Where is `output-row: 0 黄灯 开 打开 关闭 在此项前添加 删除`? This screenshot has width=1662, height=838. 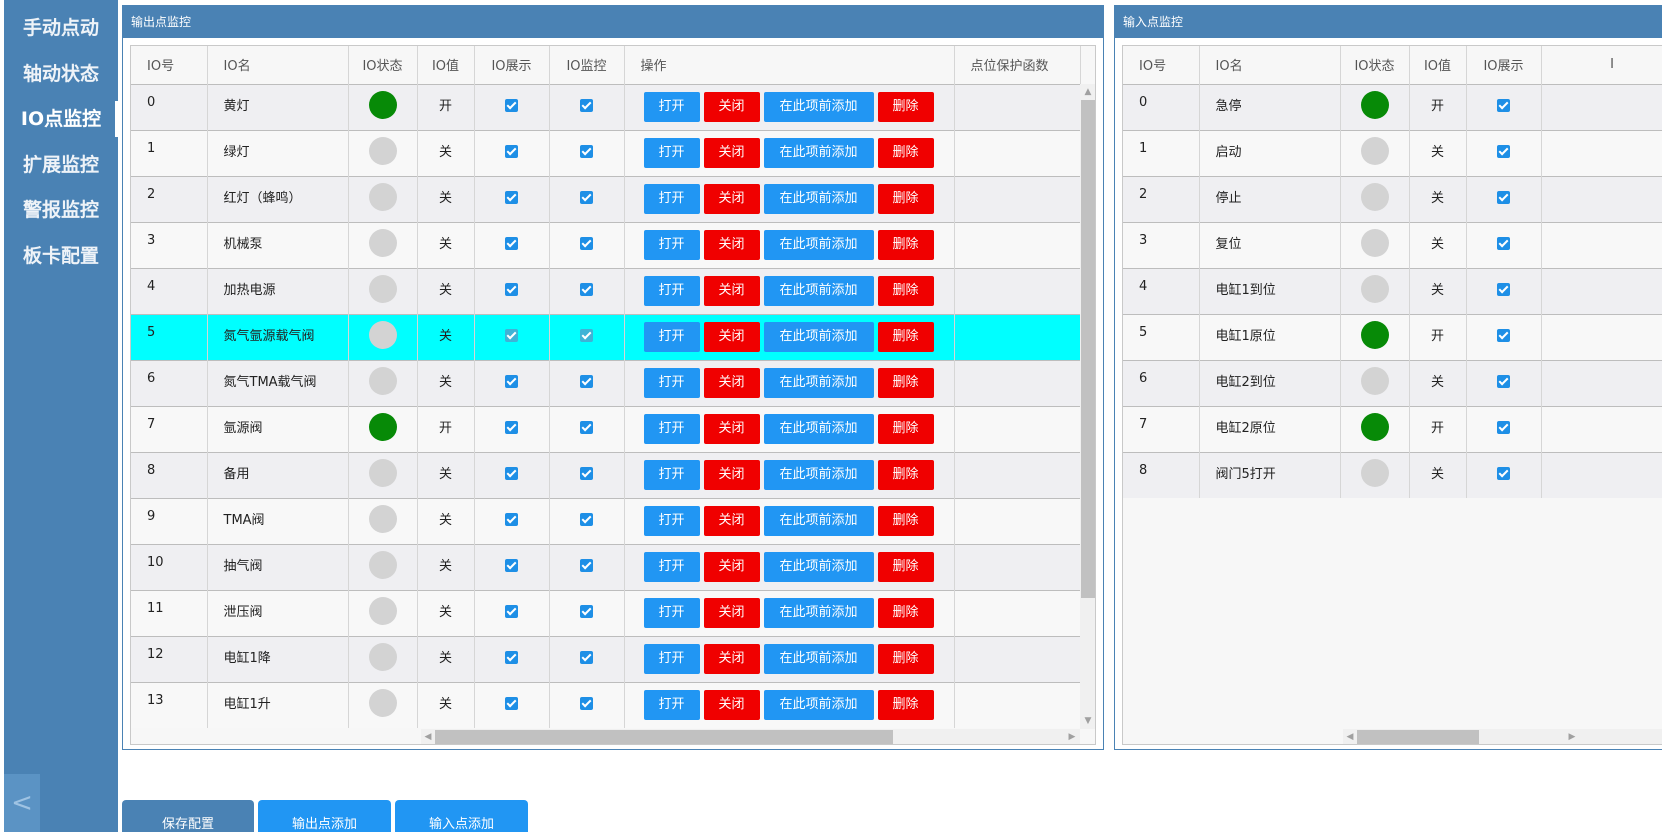
output-row: 0 黄灯 开 打开 关闭 在此项前添加 删除 is located at coordinates (606, 106).